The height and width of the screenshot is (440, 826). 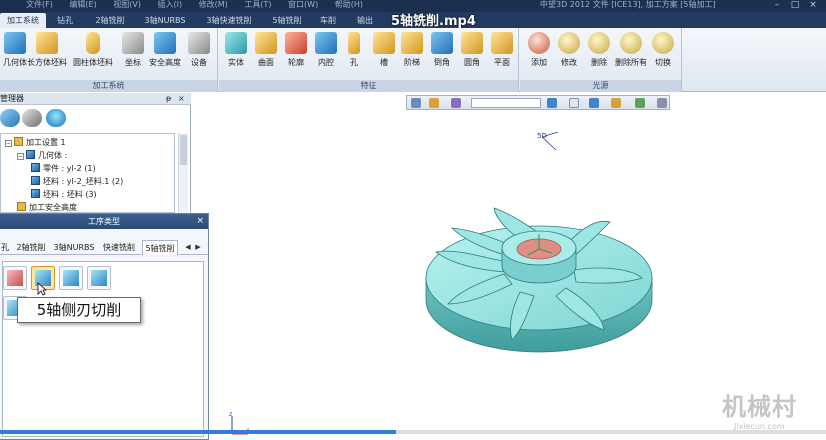 What do you see at coordinates (384, 43) in the screenshot?
I see `slot-icon` at bounding box center [384, 43].